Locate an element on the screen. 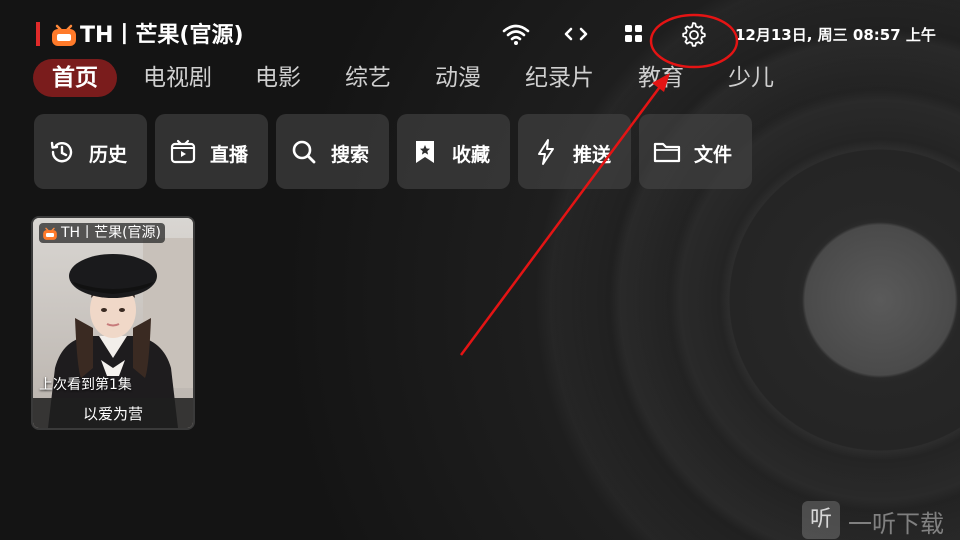  card-title-bar: 以爱为营 is located at coordinates (113, 413).